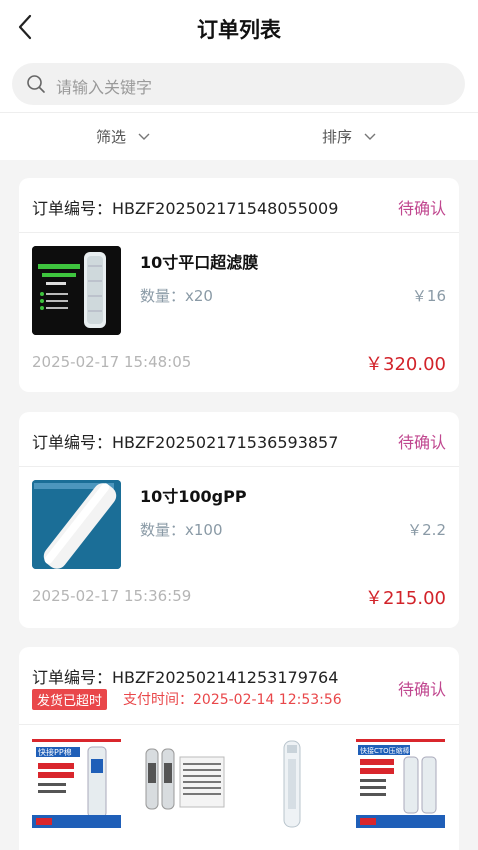  What do you see at coordinates (199, 262) in the screenshot?
I see `product-name: 10寸平口超滤膜` at bounding box center [199, 262].